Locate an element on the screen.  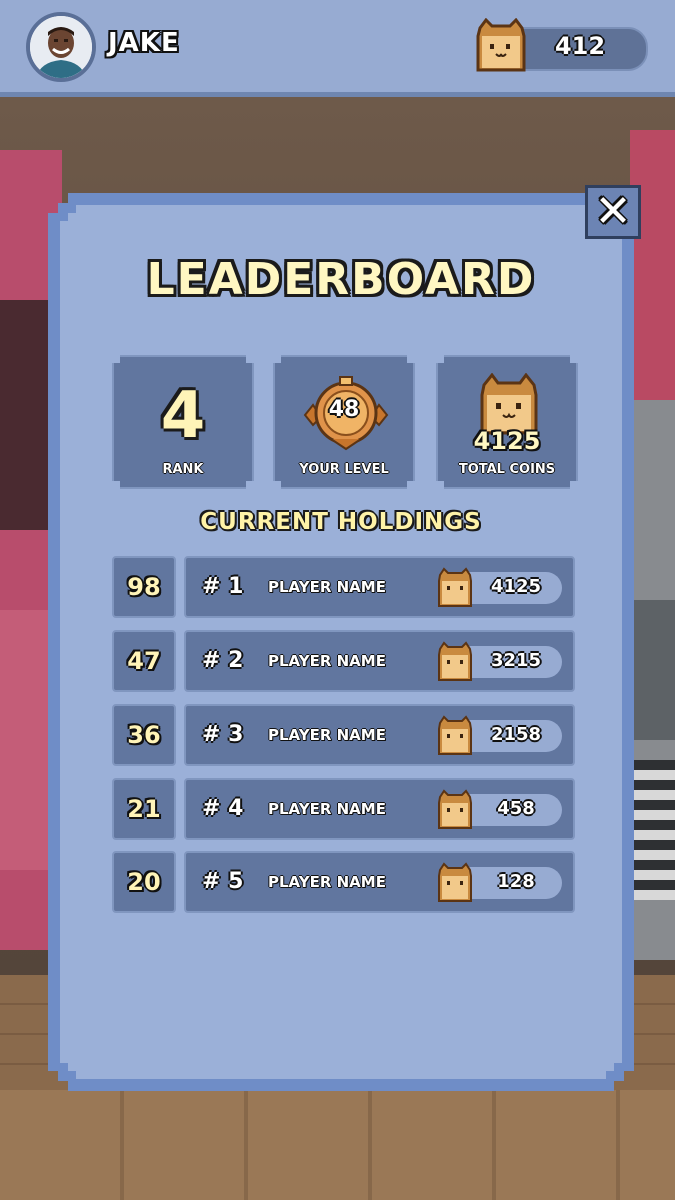
row-body: # 4 PLAYER NAME 458 is located at coordinates (379, 809).